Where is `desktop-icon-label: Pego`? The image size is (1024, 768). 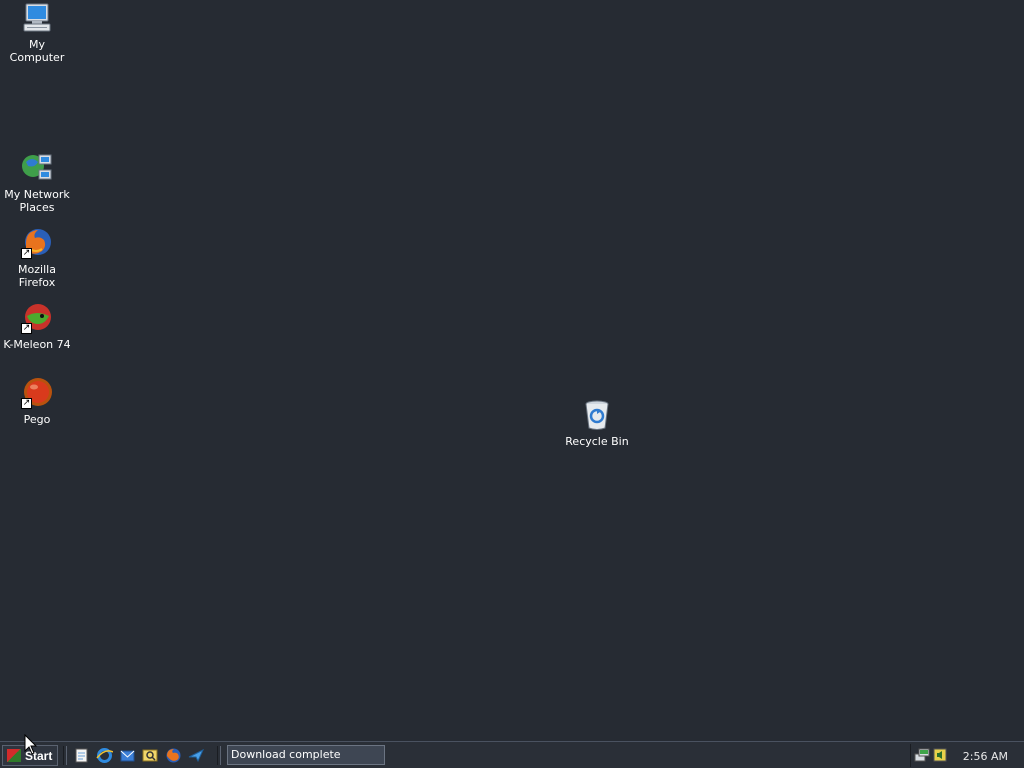 desktop-icon-label: Pego is located at coordinates (37, 419).